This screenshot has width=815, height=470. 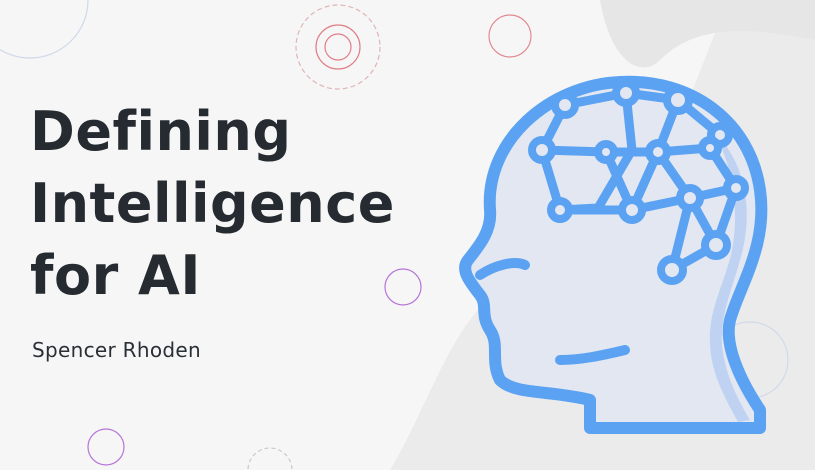 What do you see at coordinates (161, 131) in the screenshot?
I see `title-line-1: Defining` at bounding box center [161, 131].